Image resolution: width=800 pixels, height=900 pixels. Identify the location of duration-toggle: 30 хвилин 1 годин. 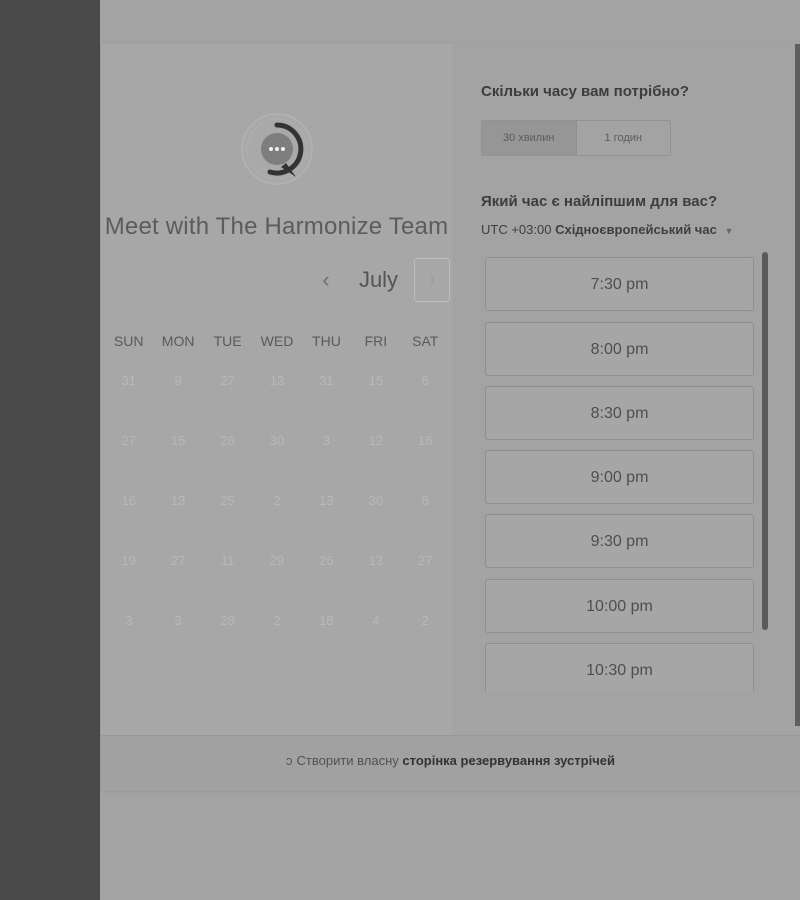
(576, 138).